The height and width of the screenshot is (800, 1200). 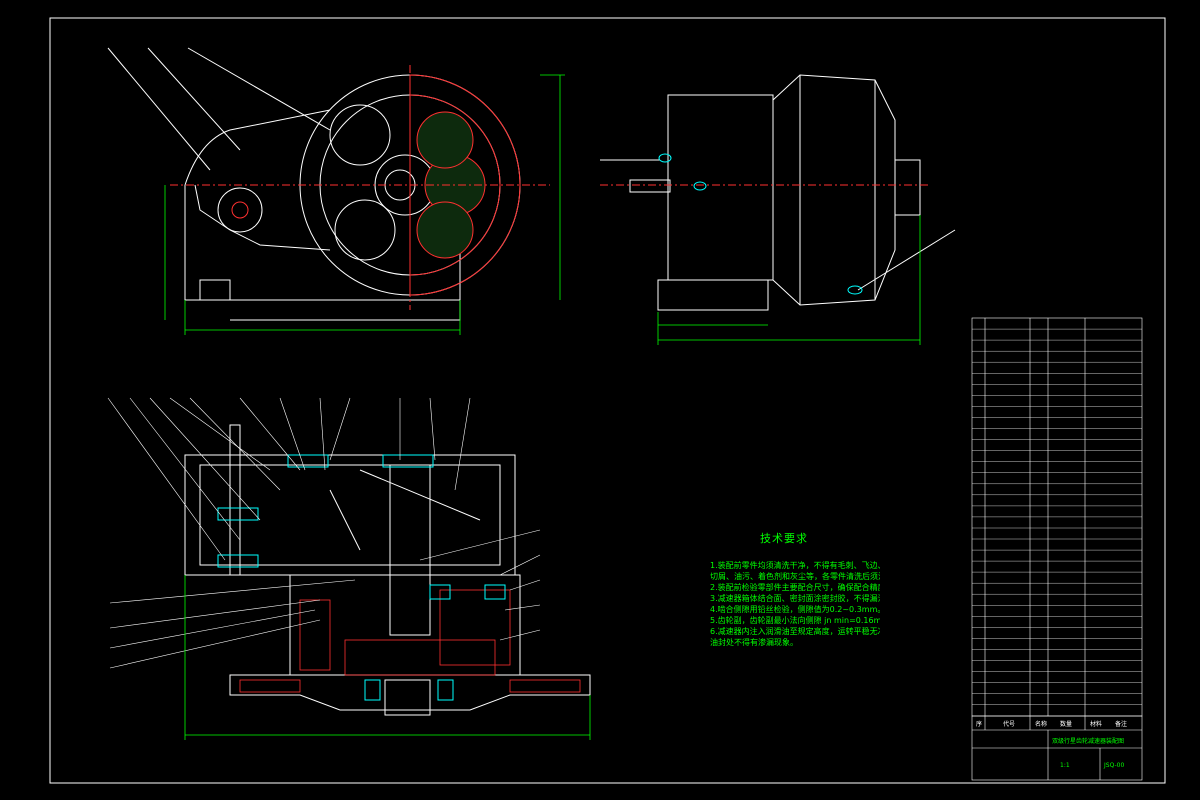 I want to click on requirement-line: 油封处不得有渗漏现象。, so click(x=754, y=642).